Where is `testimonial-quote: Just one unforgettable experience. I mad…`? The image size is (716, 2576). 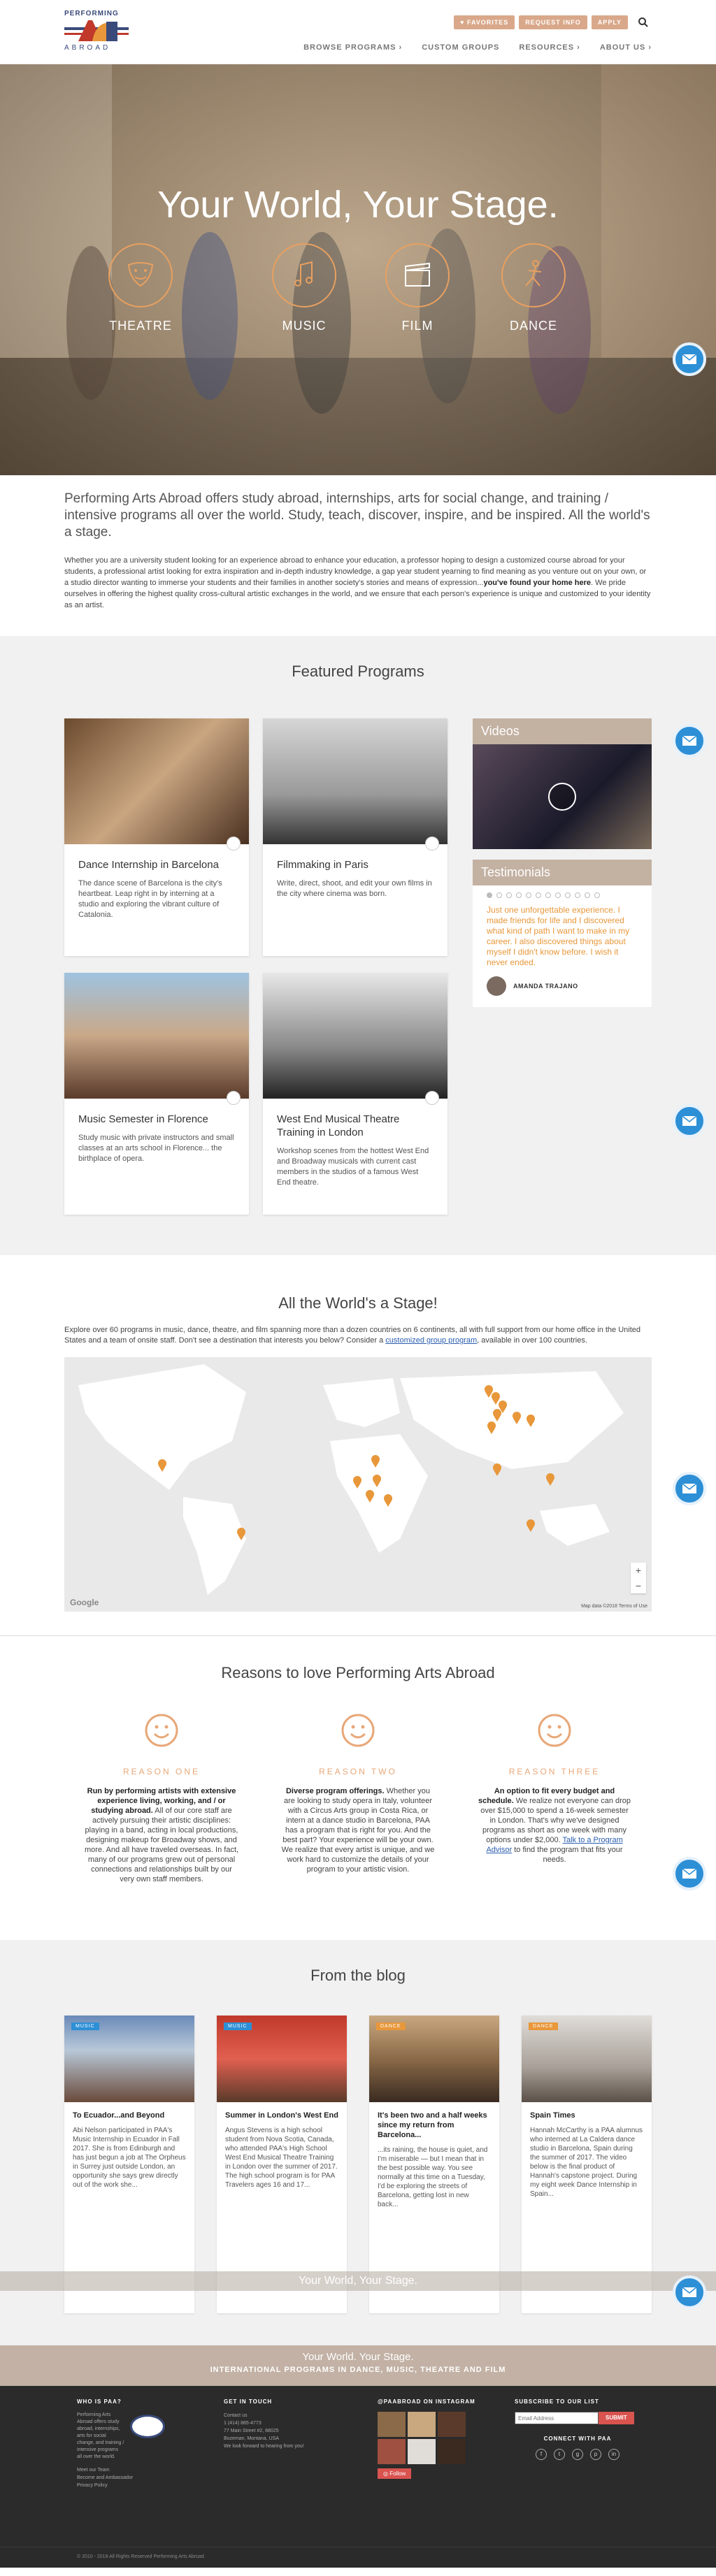
testimonial-quote: Just one unforgettable experience. I mad… is located at coordinates (558, 936).